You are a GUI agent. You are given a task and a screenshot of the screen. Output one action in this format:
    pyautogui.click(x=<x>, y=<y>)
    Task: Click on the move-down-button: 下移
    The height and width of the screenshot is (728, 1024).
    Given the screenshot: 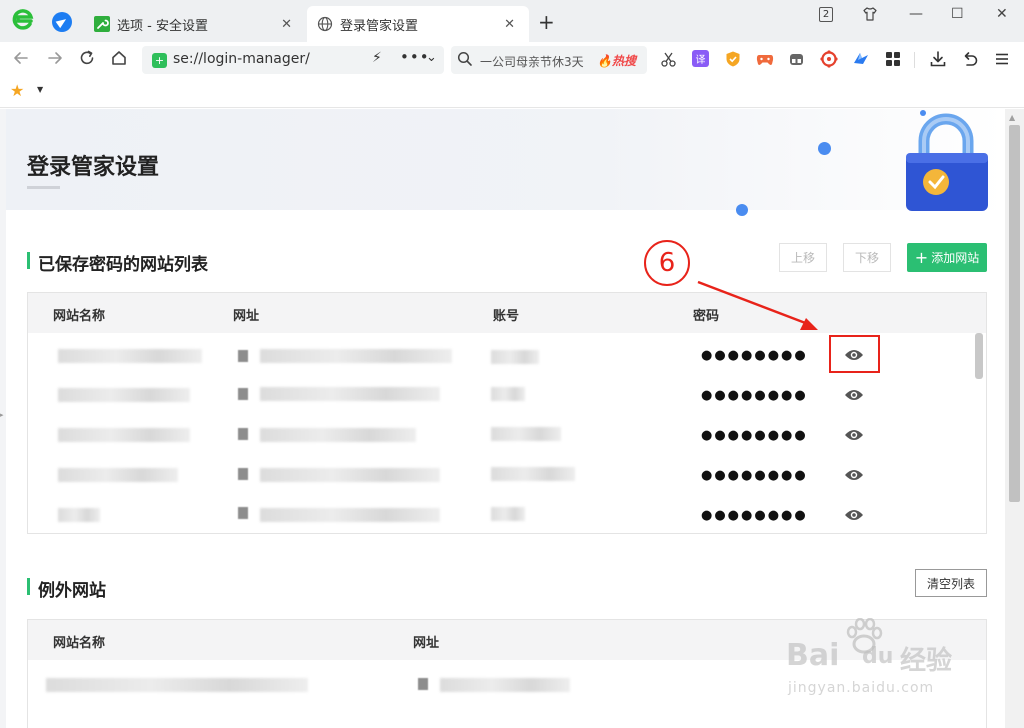 What is the action you would take?
    pyautogui.click(x=867, y=257)
    